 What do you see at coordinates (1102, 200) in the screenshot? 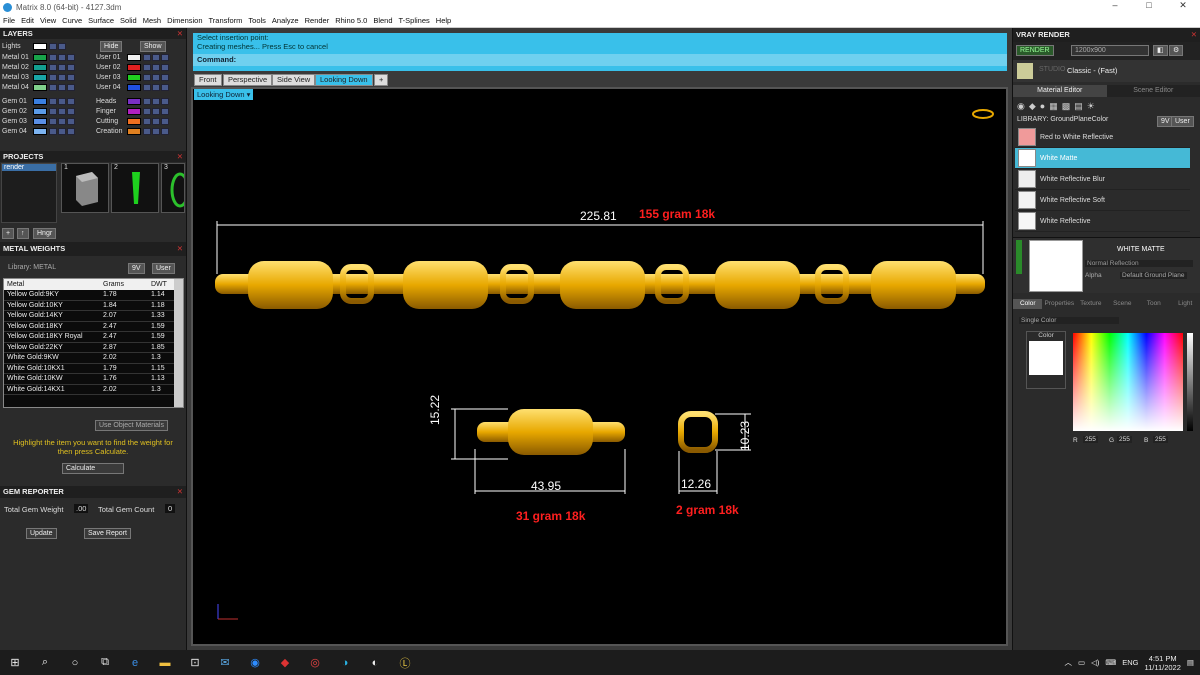
I see `material-item: White Reflective Soft` at bounding box center [1102, 200].